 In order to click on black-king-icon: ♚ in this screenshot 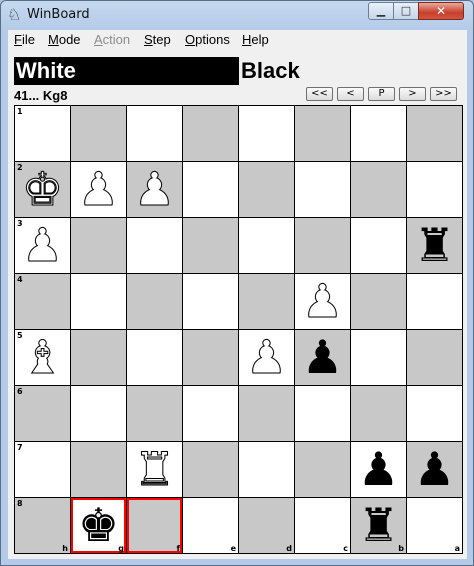, I will do `click(98, 525)`.